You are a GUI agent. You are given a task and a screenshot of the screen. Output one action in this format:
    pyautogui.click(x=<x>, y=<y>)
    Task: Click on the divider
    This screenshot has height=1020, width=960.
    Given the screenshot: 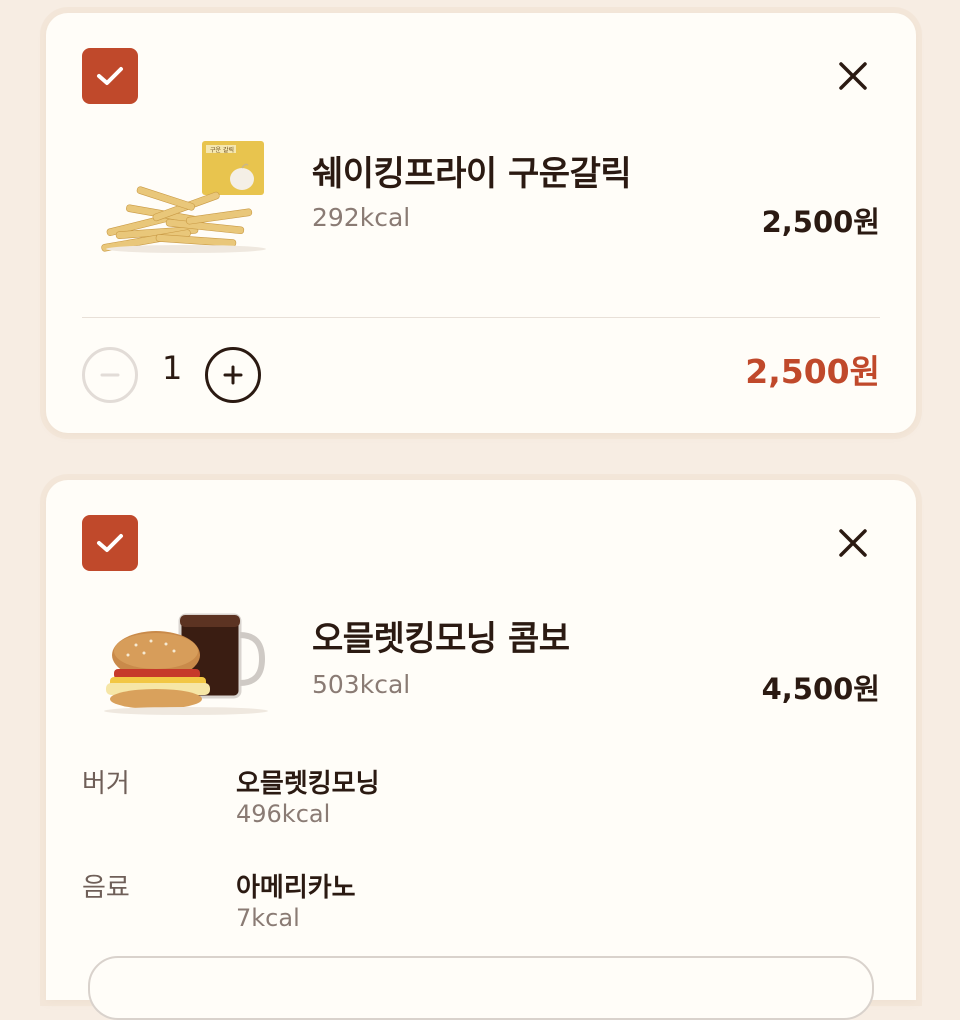 What is the action you would take?
    pyautogui.click(x=481, y=317)
    